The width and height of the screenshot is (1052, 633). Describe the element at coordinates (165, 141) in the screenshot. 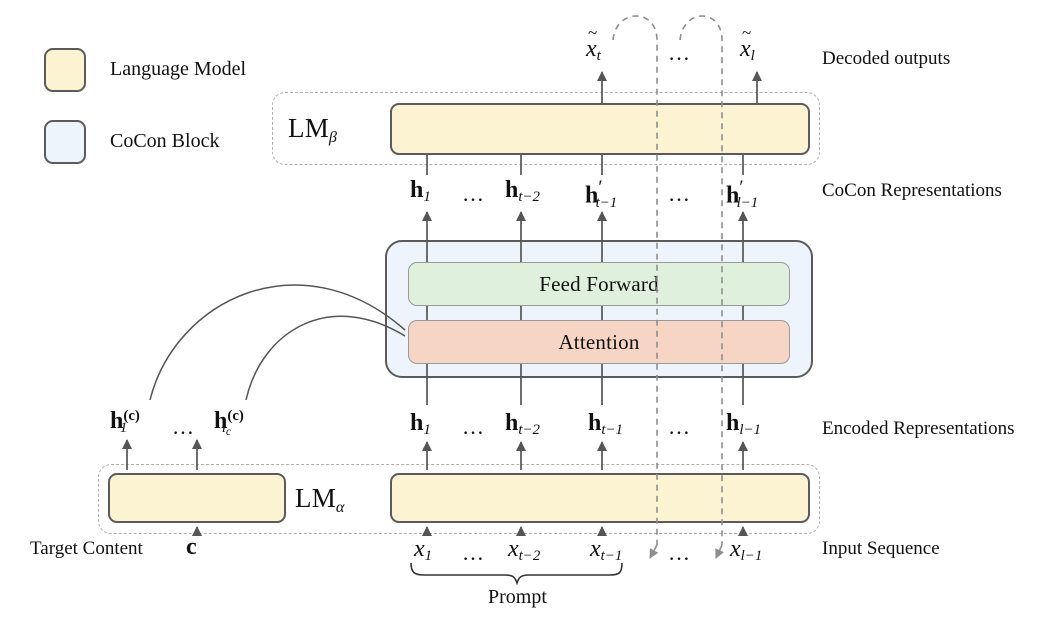

I see `legend-label-cocon-block: CoCon Block` at that location.